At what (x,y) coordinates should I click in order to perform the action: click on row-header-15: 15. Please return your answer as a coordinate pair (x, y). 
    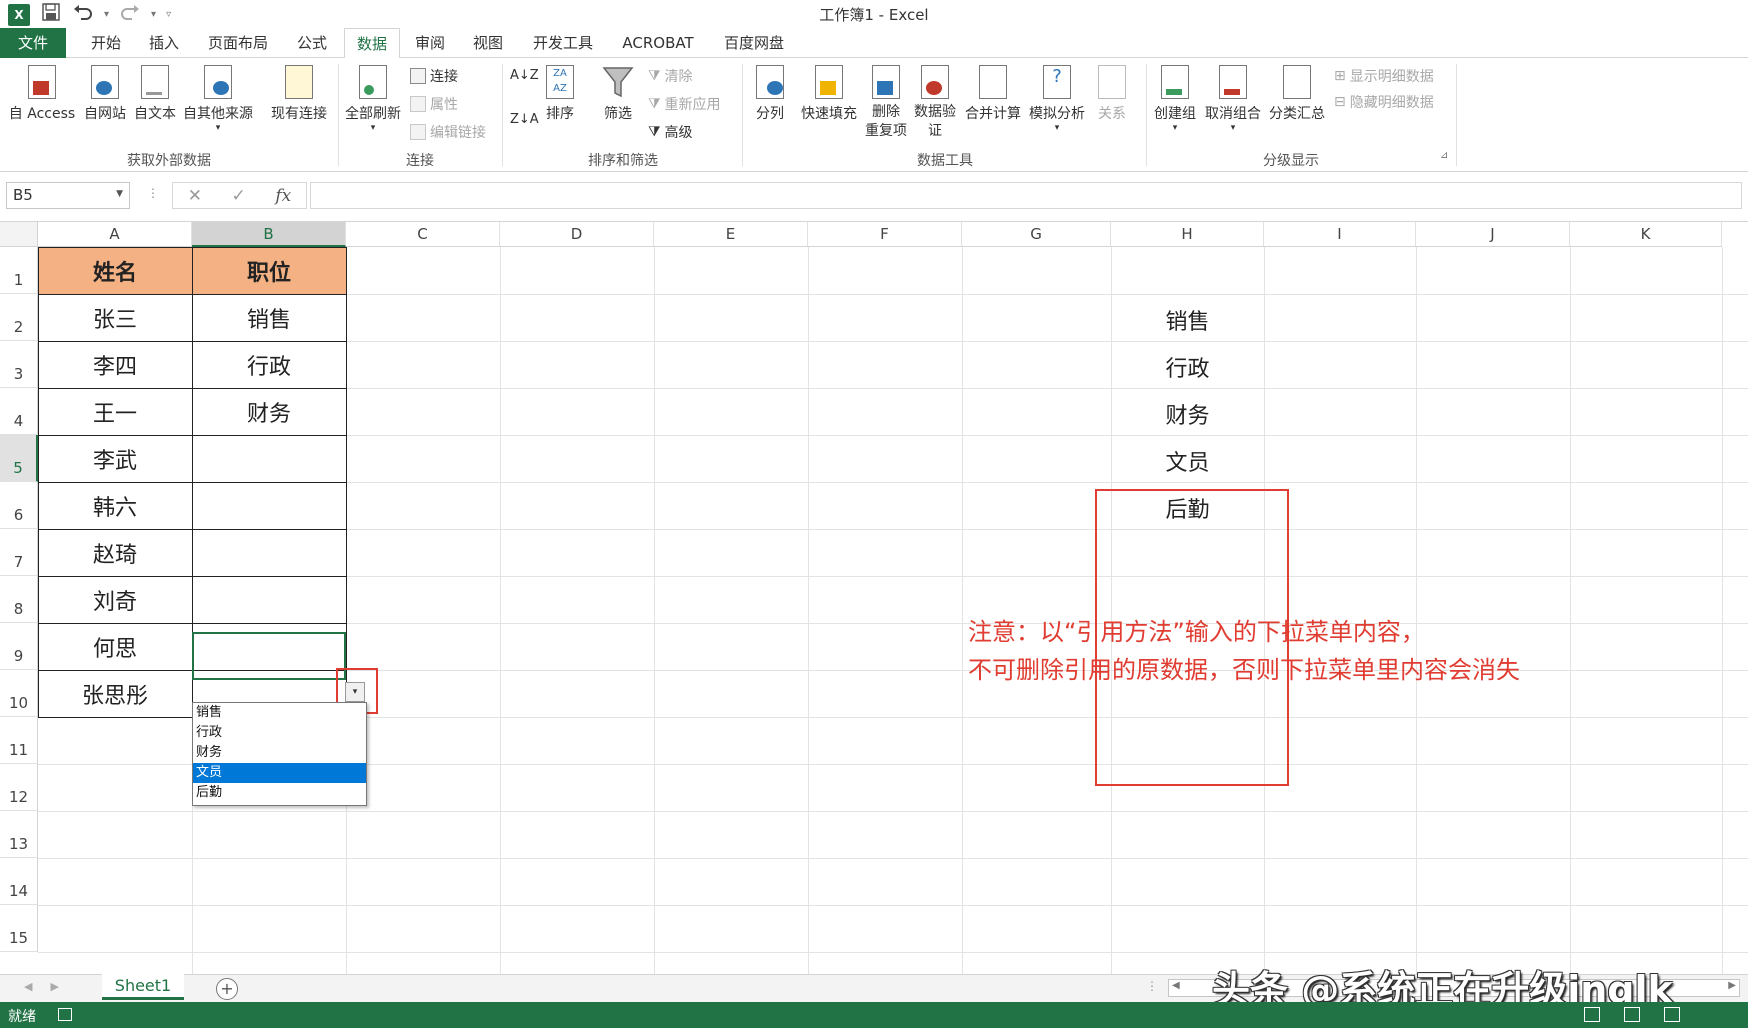
    Looking at the image, I should click on (19, 928).